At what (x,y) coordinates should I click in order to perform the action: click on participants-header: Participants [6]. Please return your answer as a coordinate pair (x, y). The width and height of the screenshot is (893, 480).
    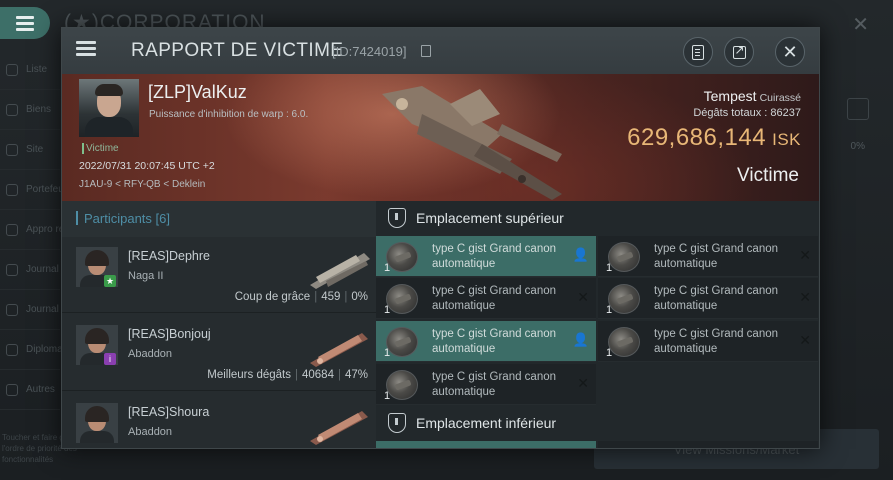
    Looking at the image, I should click on (219, 219).